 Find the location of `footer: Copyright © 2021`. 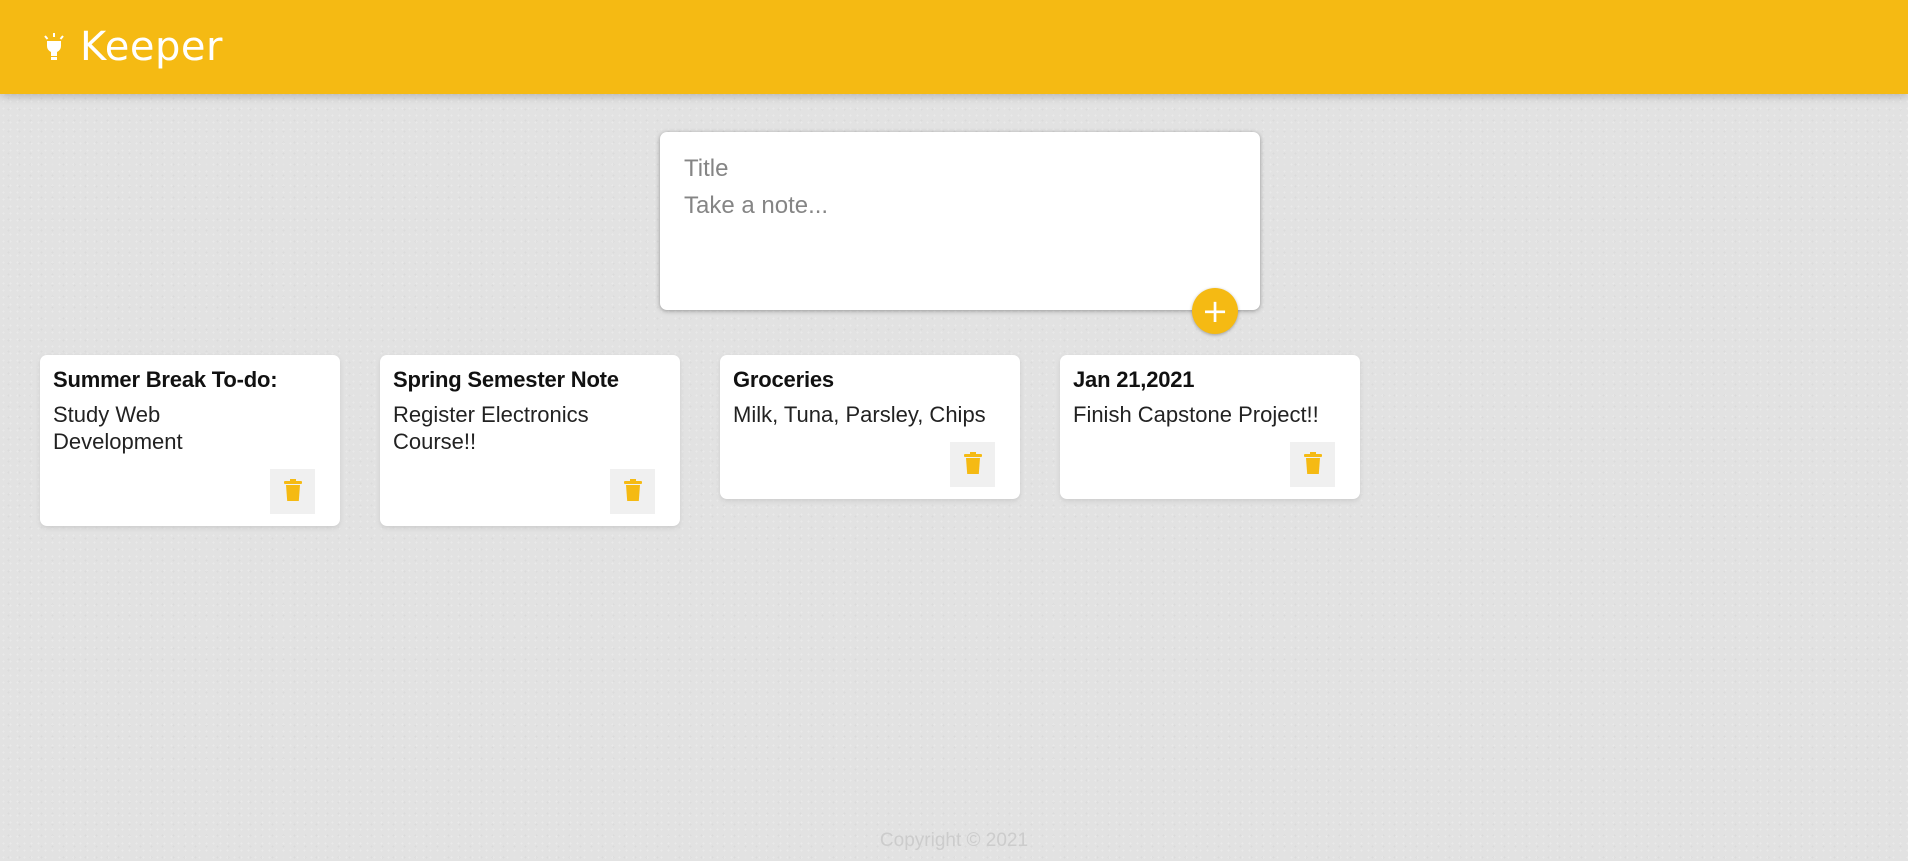

footer: Copyright © 2021 is located at coordinates (954, 841).